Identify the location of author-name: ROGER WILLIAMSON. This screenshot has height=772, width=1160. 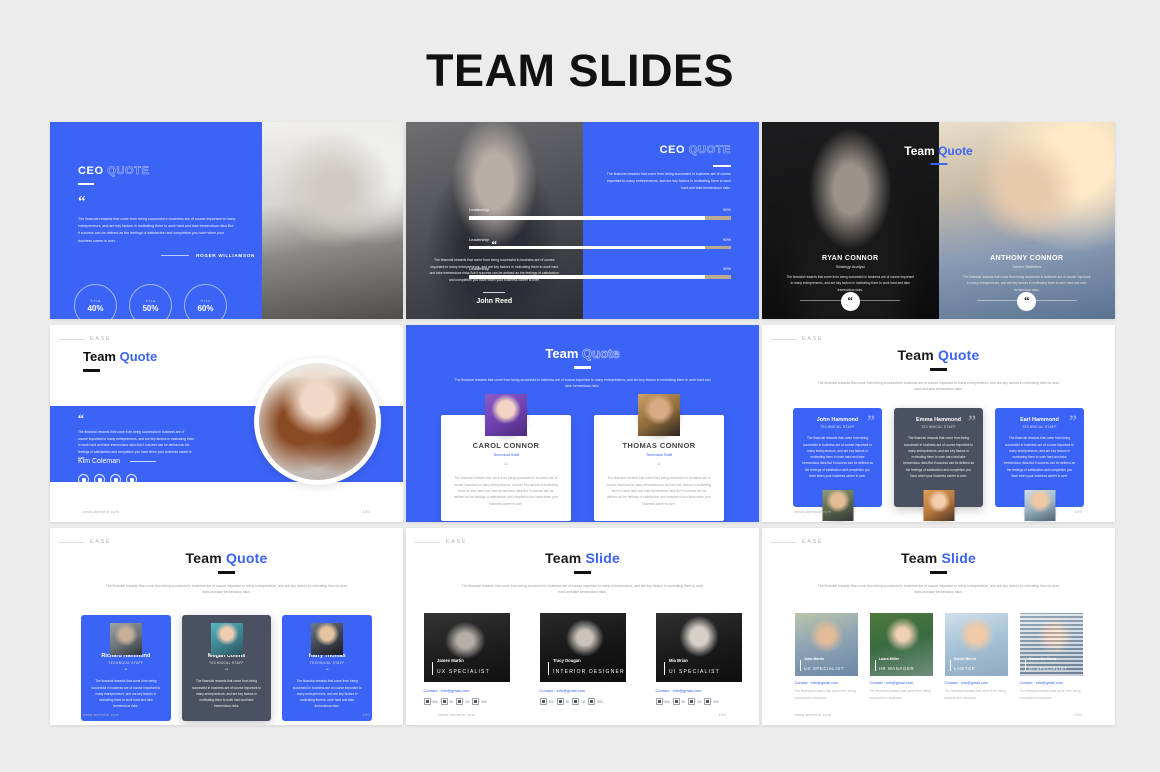
(225, 255).